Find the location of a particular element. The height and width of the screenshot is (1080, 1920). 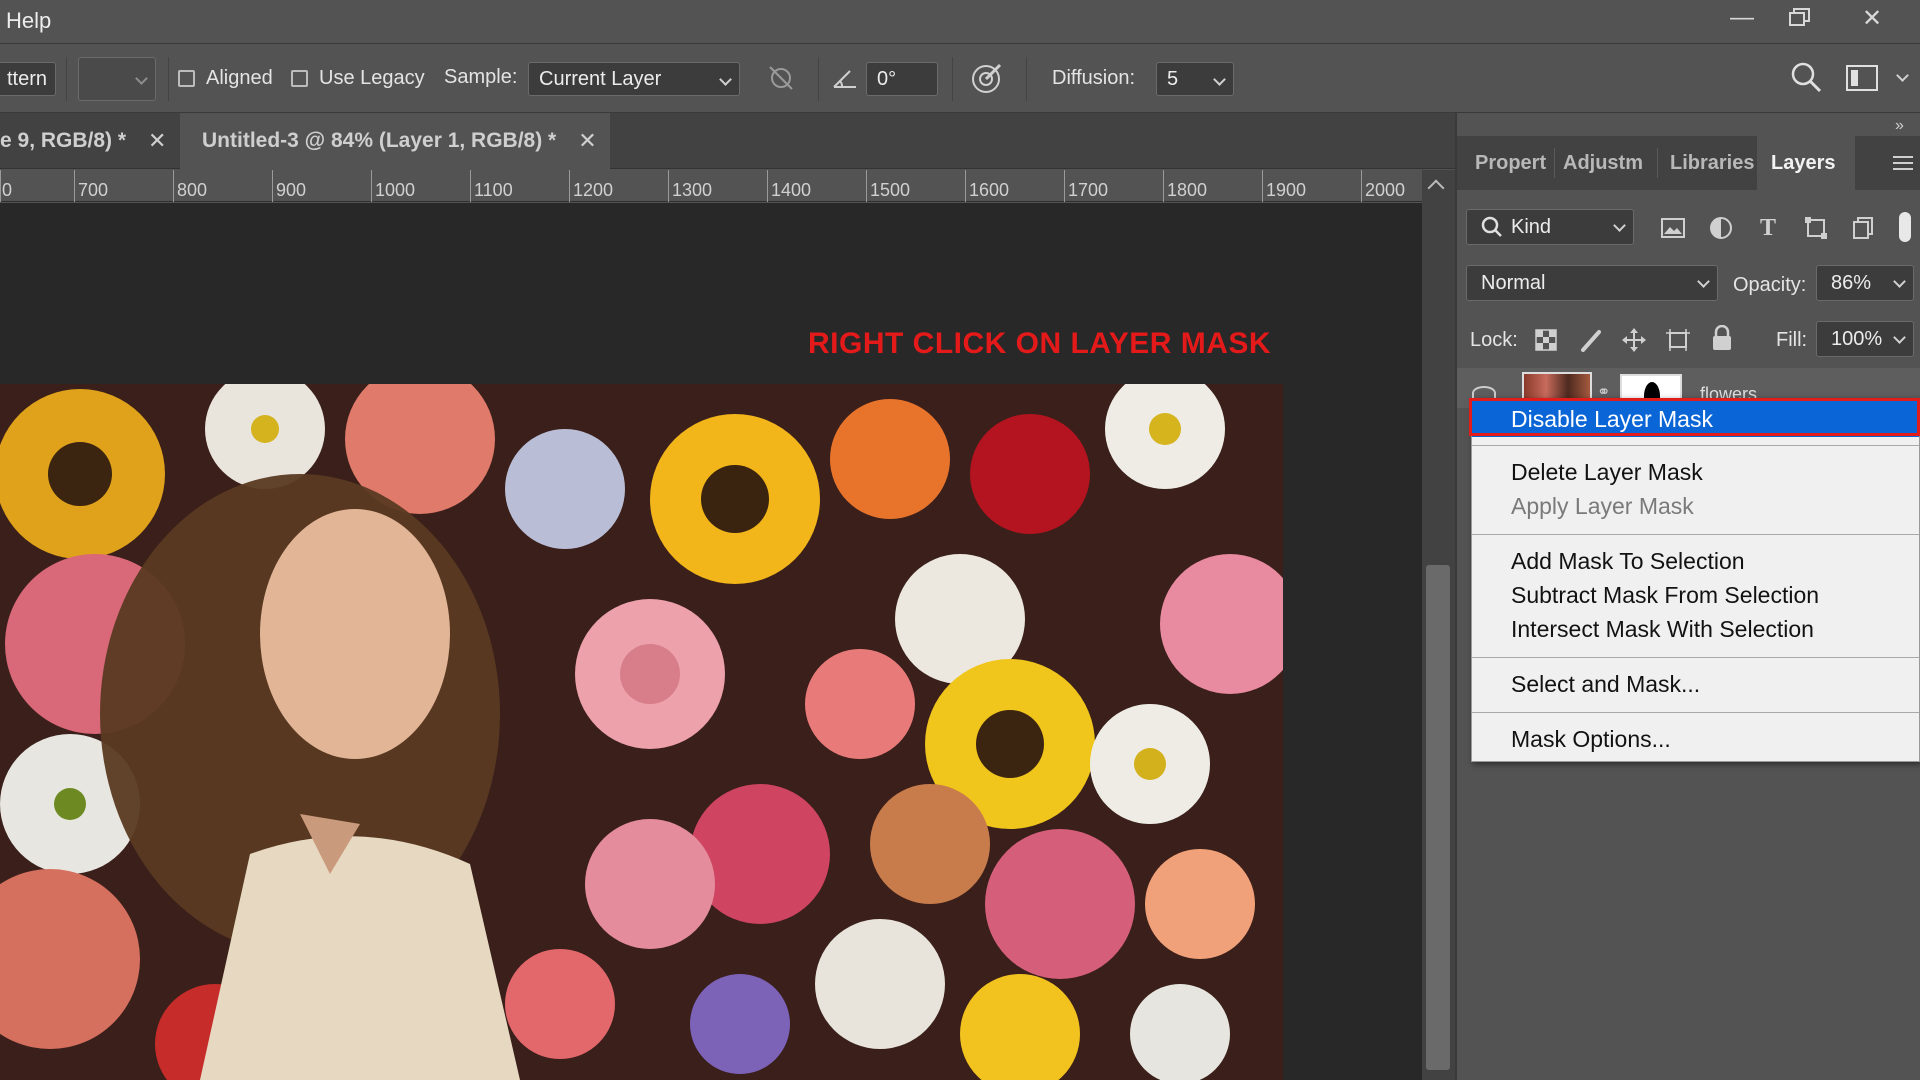

sample-value: Current Layer is located at coordinates (600, 79).